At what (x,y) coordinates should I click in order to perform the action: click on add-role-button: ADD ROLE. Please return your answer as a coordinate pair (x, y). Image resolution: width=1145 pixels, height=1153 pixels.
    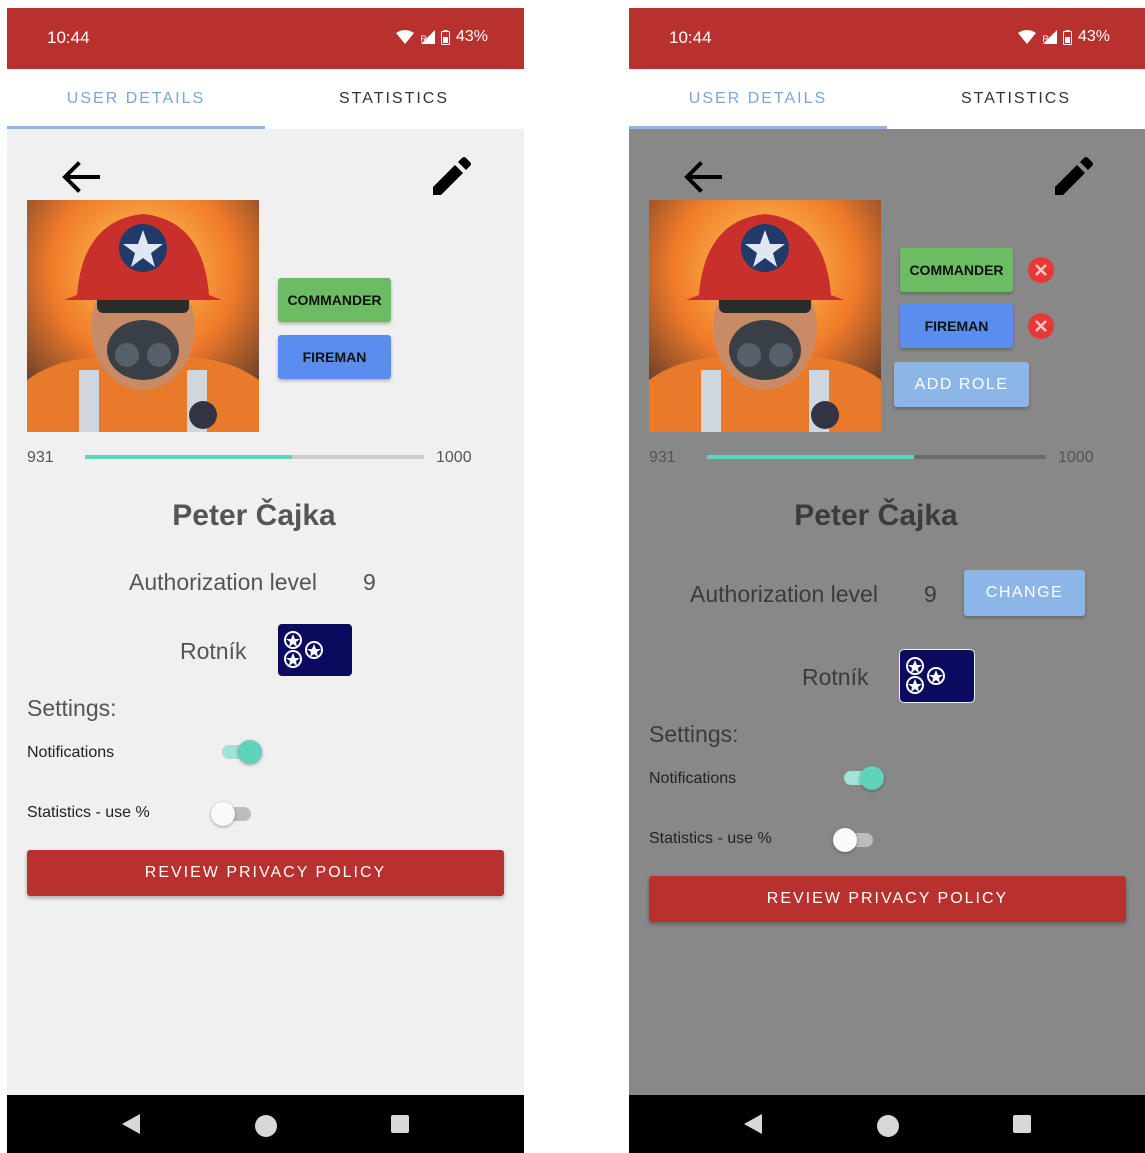
    Looking at the image, I should click on (961, 384).